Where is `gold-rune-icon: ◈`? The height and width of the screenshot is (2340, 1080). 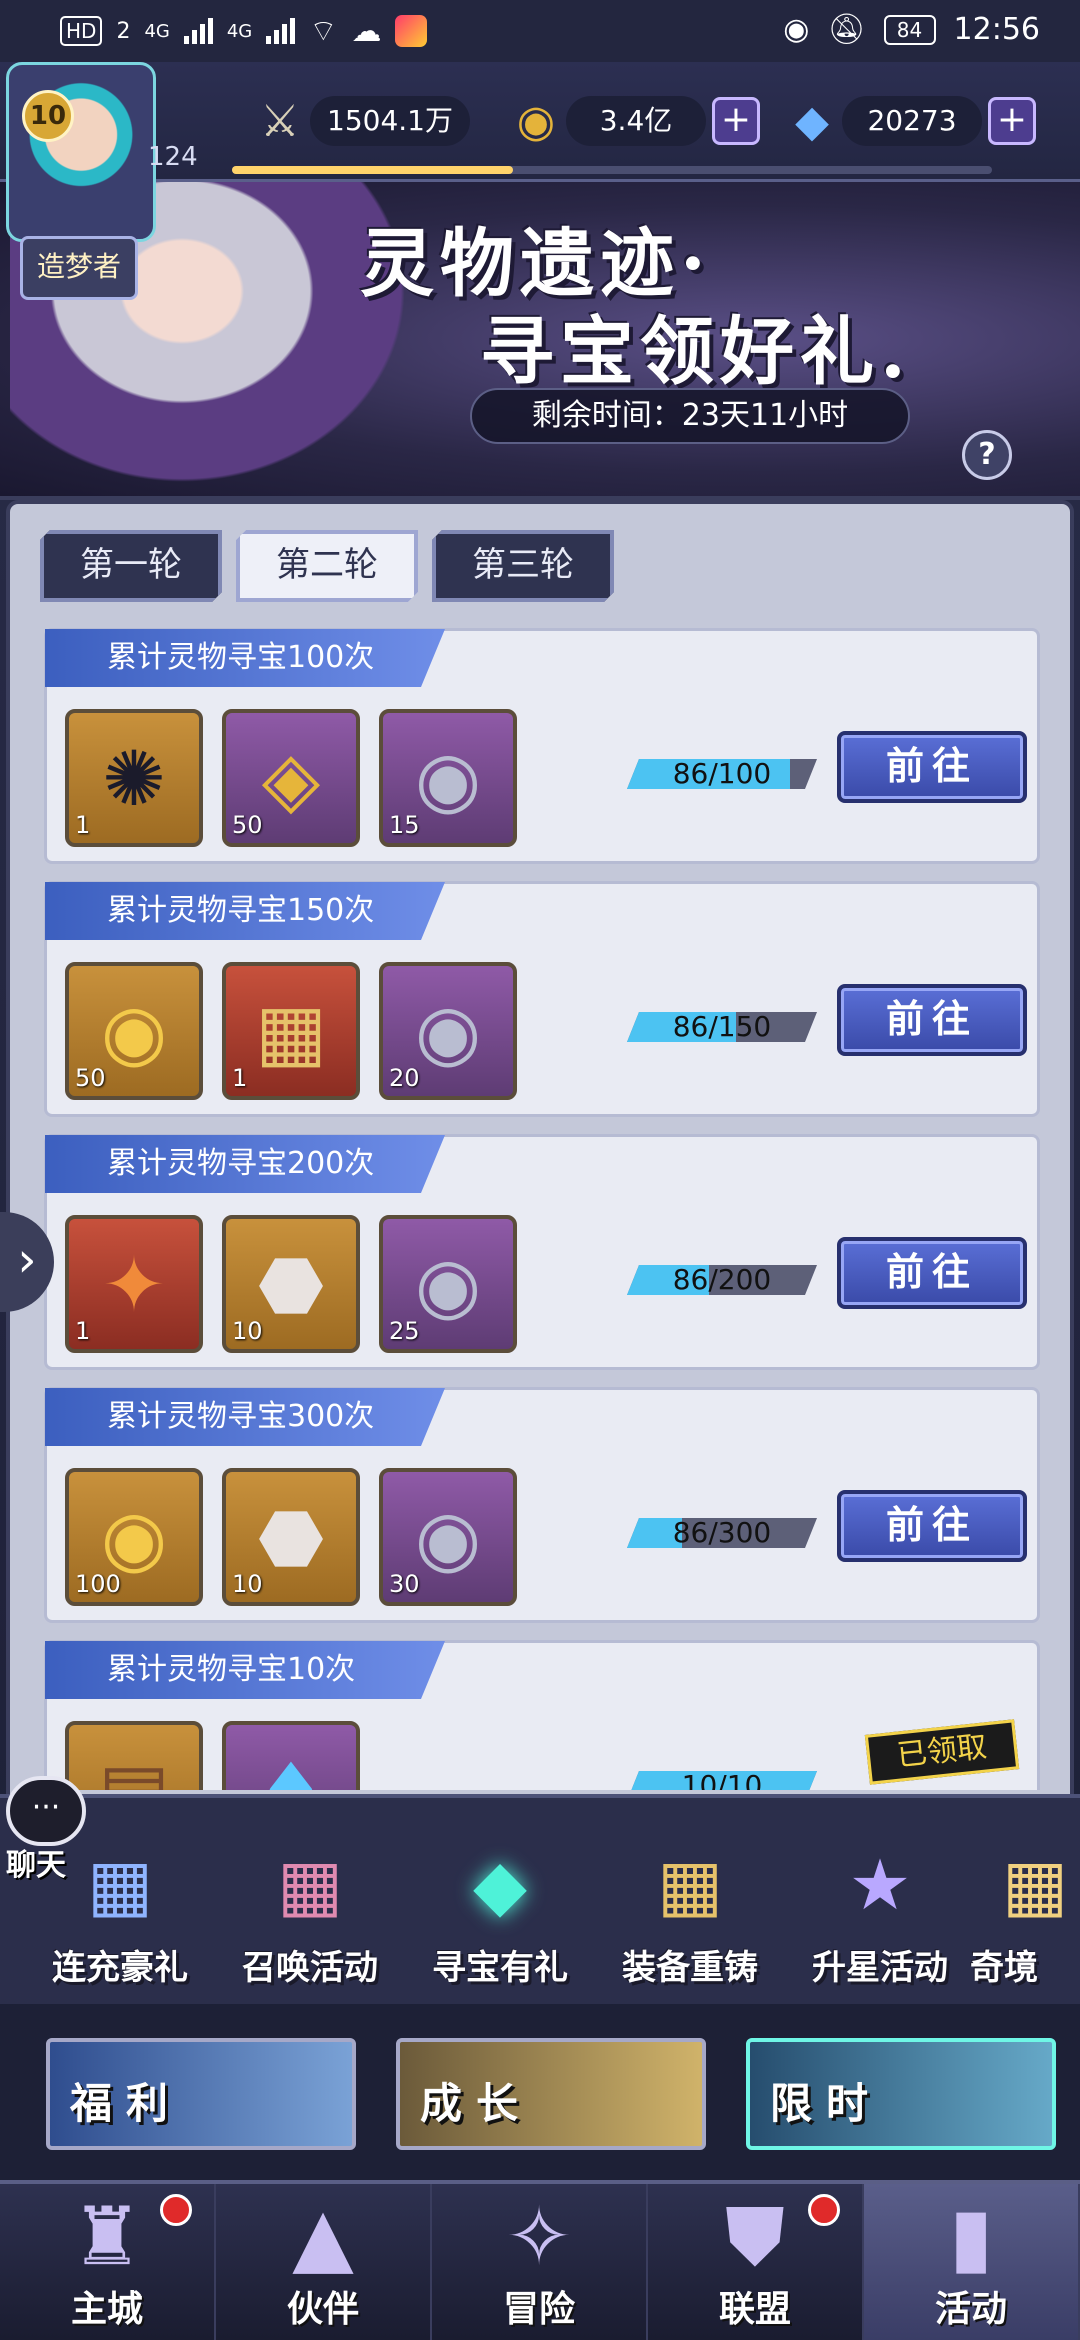 gold-rune-icon: ◈ is located at coordinates (291, 778).